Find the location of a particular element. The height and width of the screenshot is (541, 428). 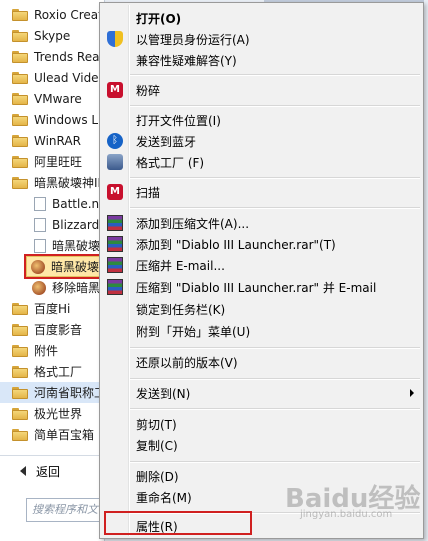

menu-item-format-factory: 格式工厂 (F) is located at coordinates (261, 162).